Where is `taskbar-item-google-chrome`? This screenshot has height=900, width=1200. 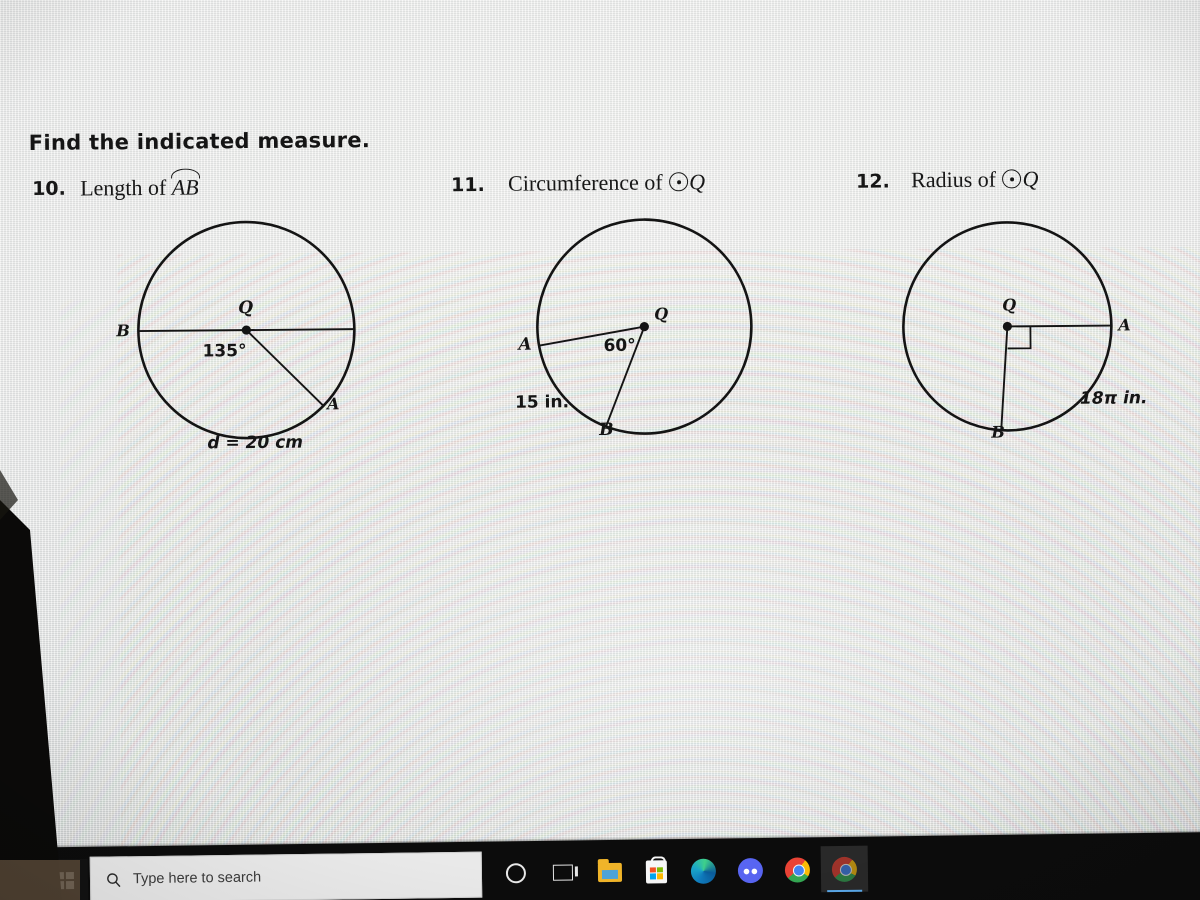
taskbar-item-google-chrome is located at coordinates (798, 869).